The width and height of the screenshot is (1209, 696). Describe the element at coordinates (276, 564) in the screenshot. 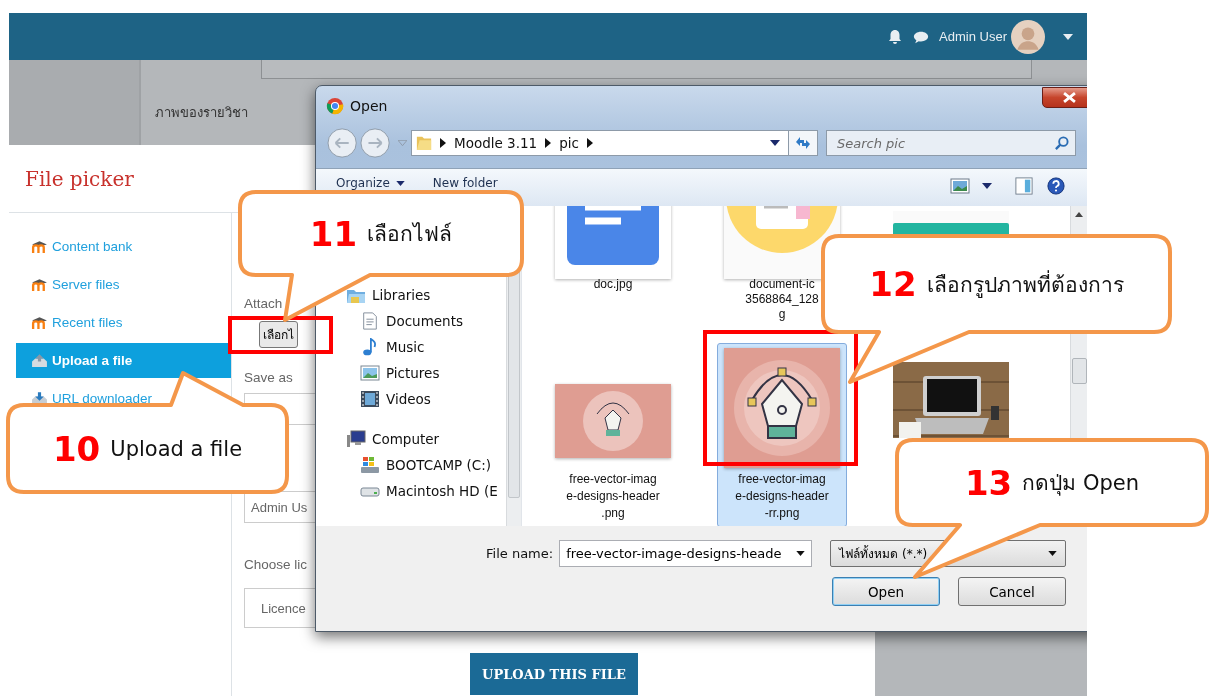

I see `field-label: Choose lic` at that location.